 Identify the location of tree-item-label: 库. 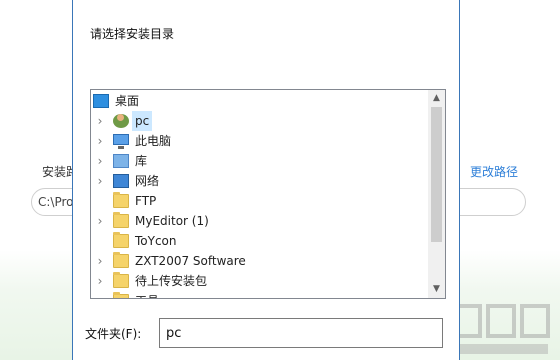
(141, 161).